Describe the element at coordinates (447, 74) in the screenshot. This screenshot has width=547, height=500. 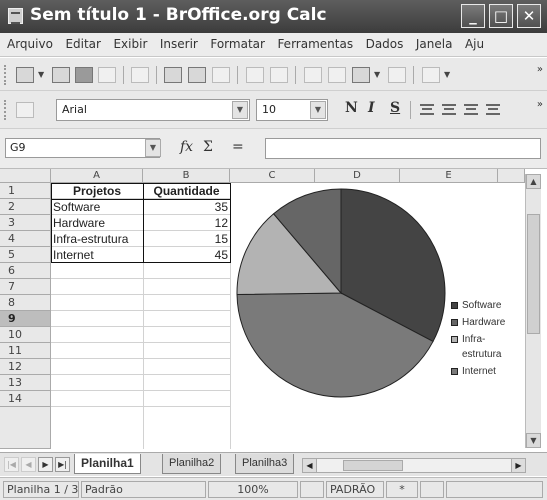
I see `undo-dropdown-icon: ▼` at that location.